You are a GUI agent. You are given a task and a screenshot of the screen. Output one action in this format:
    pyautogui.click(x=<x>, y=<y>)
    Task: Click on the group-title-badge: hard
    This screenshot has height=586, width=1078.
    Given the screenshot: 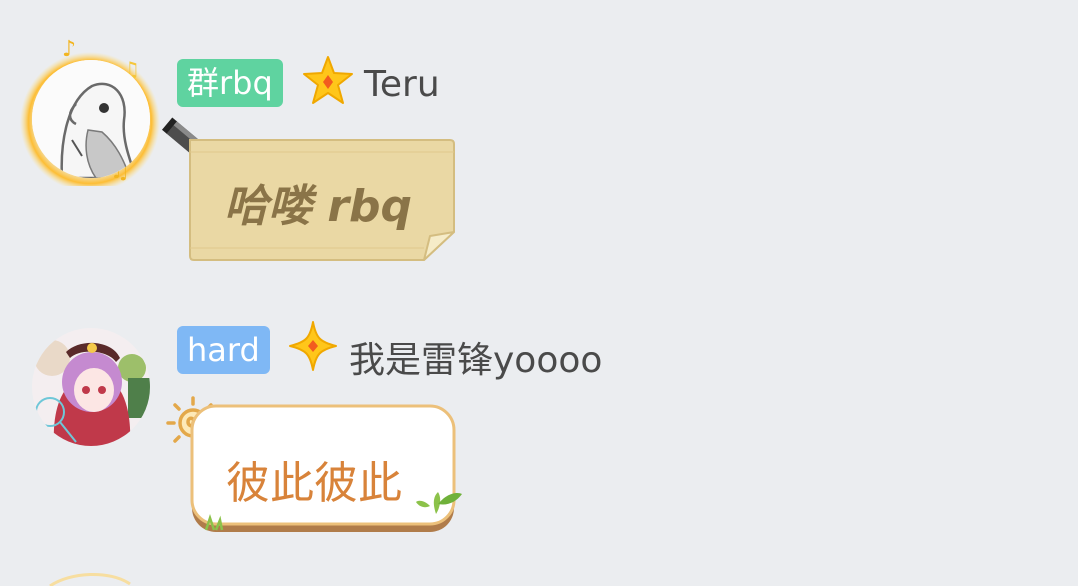 What is the action you would take?
    pyautogui.click(x=223, y=350)
    